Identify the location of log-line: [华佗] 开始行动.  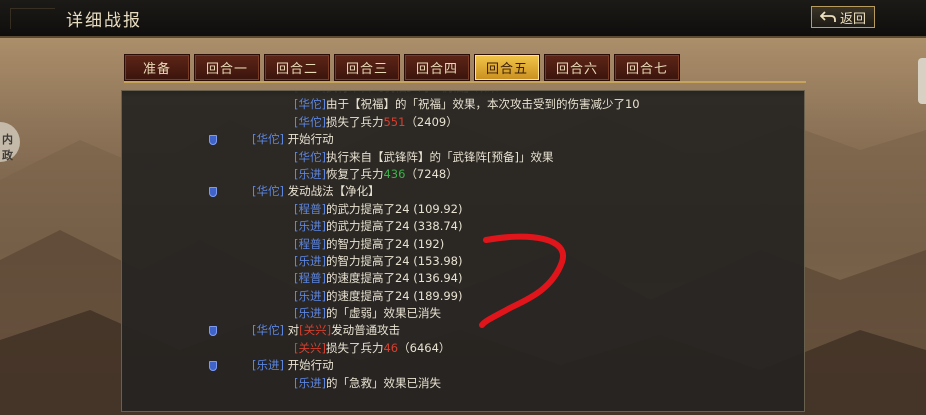
(463, 139).